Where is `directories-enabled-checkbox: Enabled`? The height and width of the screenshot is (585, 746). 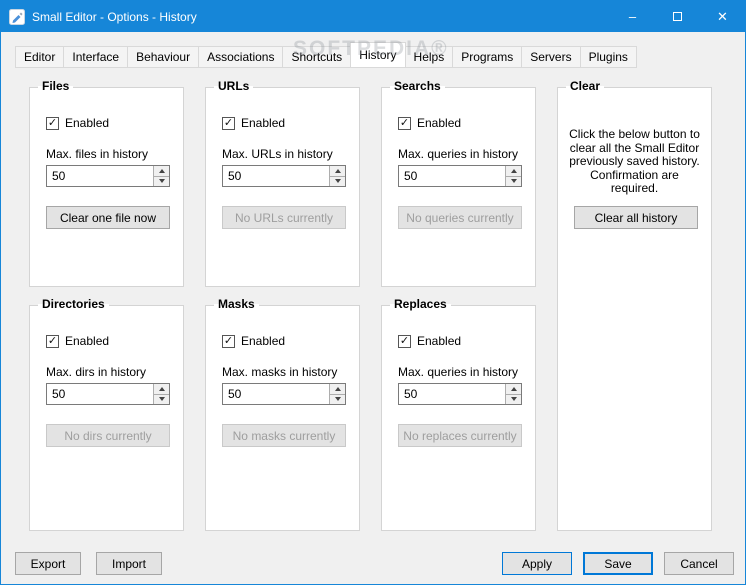
directories-enabled-checkbox: Enabled is located at coordinates (77, 341).